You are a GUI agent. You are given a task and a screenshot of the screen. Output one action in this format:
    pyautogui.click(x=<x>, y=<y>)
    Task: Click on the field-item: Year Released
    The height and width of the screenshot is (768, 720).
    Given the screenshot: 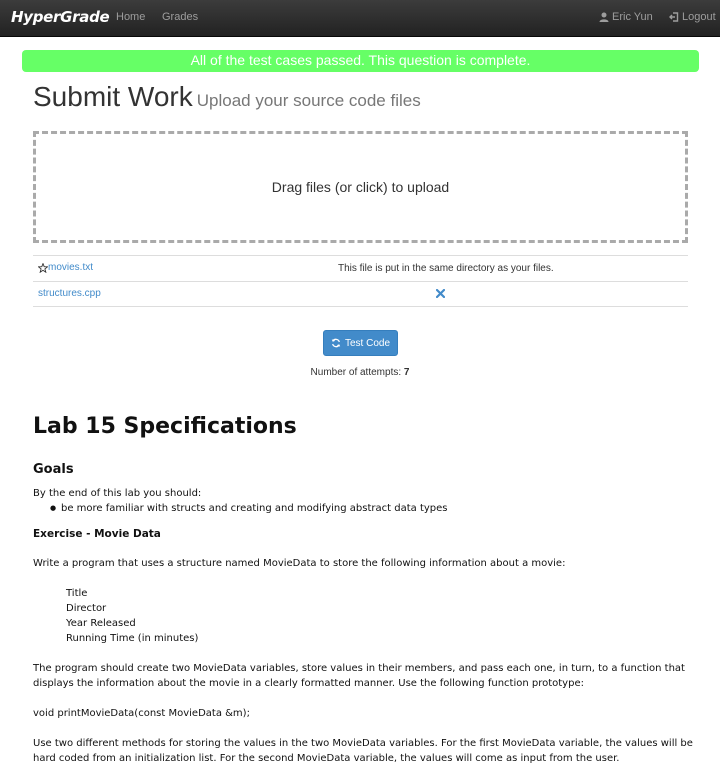 What is the action you would take?
    pyautogui.click(x=101, y=623)
    